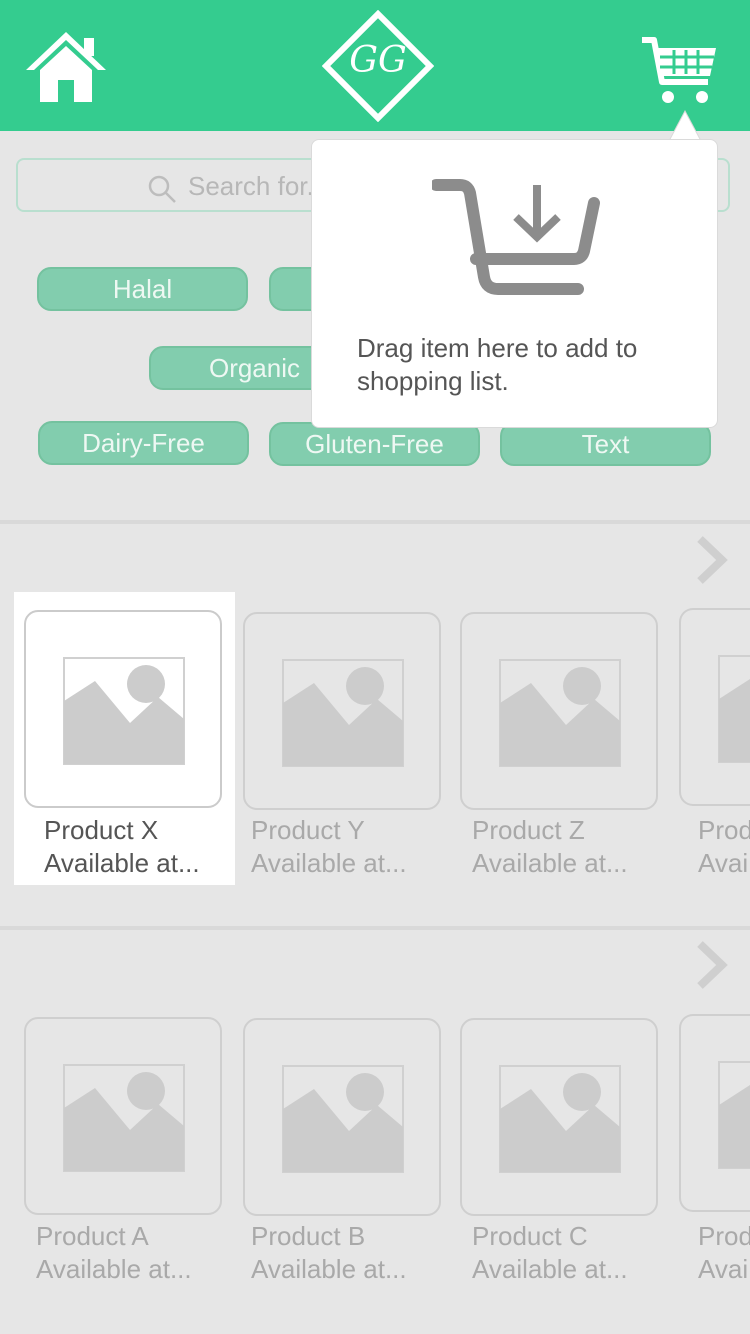 The width and height of the screenshot is (750, 1334). I want to click on logo-text: GG, so click(378, 60).